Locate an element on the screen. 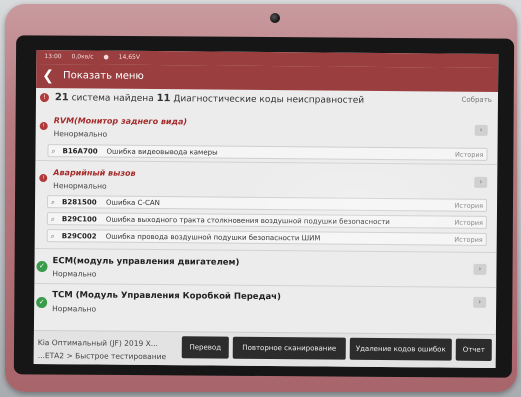 This screenshot has height=397, width=521. status-network: 0,0кв/с is located at coordinates (82, 57).